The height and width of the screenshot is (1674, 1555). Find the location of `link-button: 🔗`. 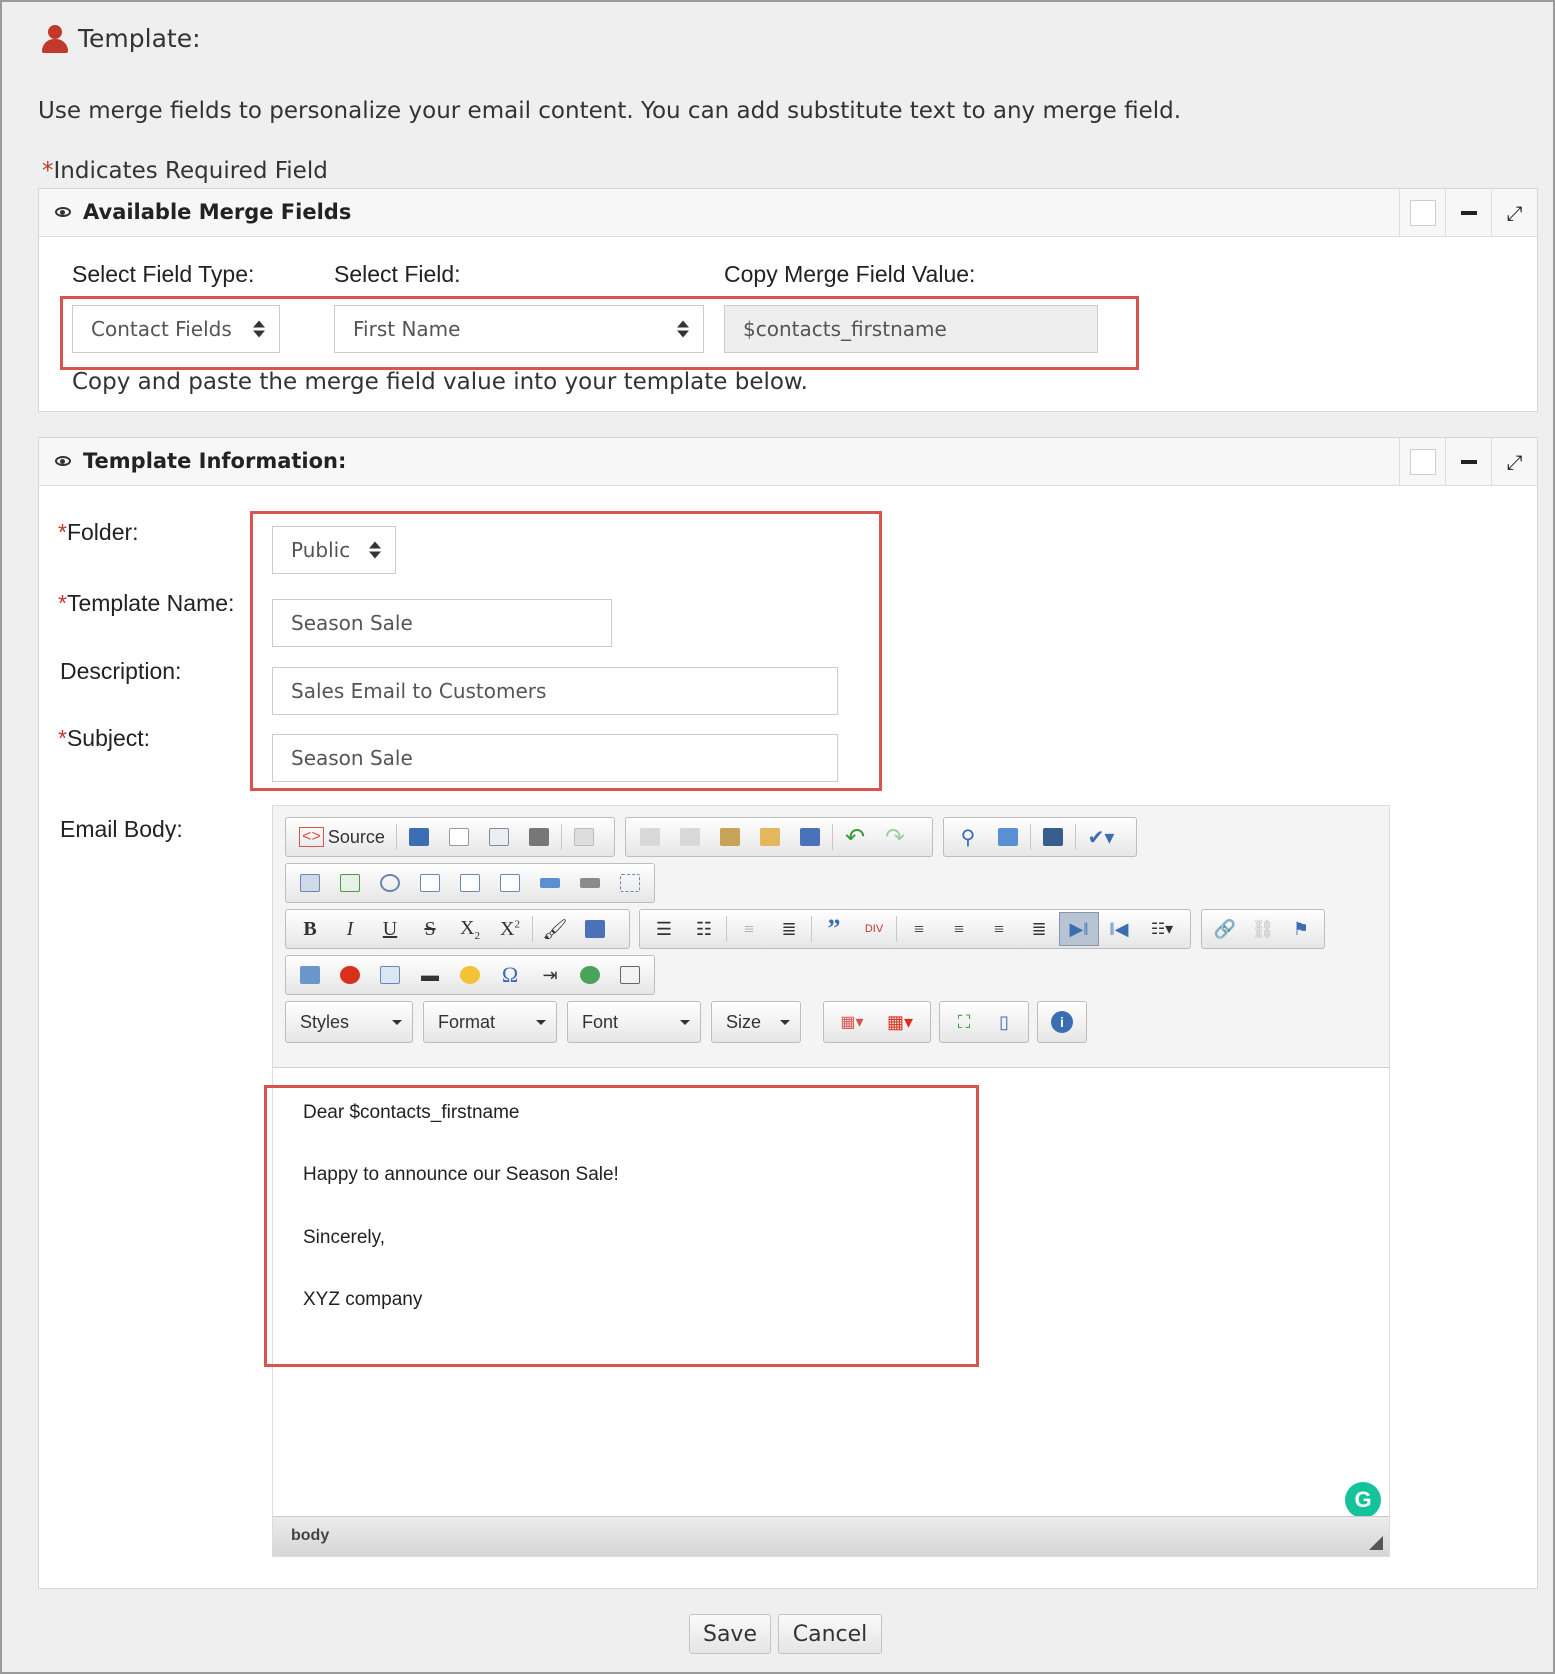

link-button: 🔗 is located at coordinates (1225, 929).